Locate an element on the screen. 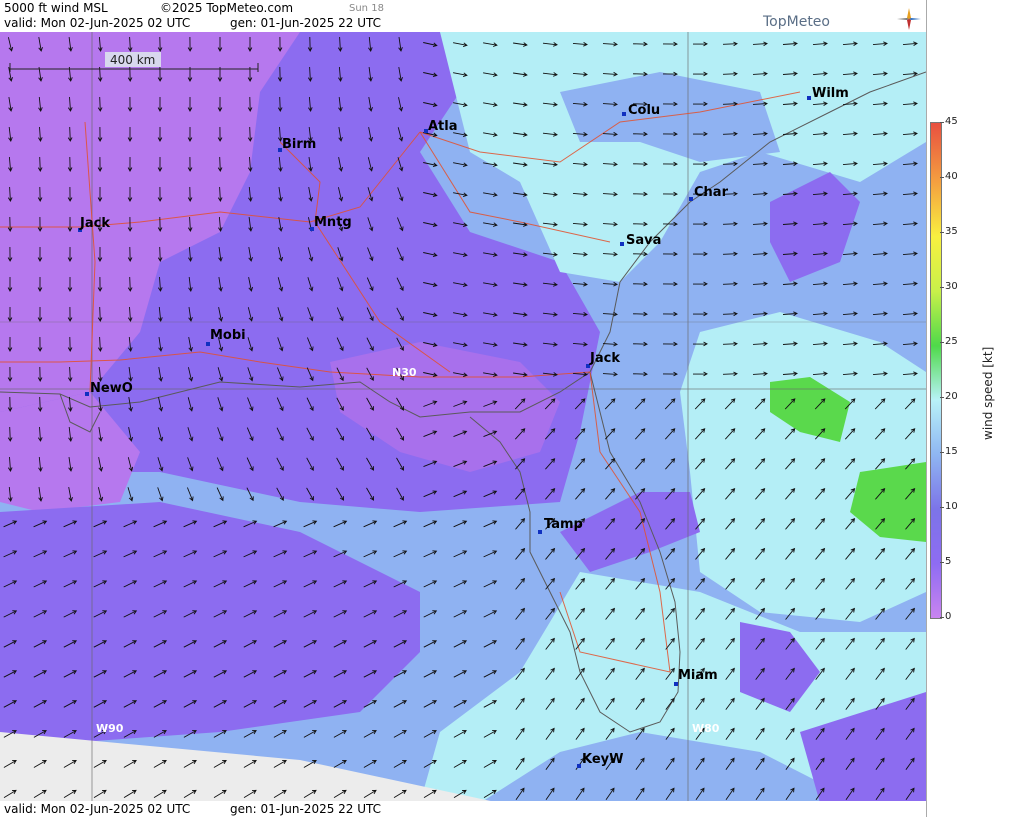 The width and height of the screenshot is (1017, 817). legend-tick: 30 is located at coordinates (951, 286).